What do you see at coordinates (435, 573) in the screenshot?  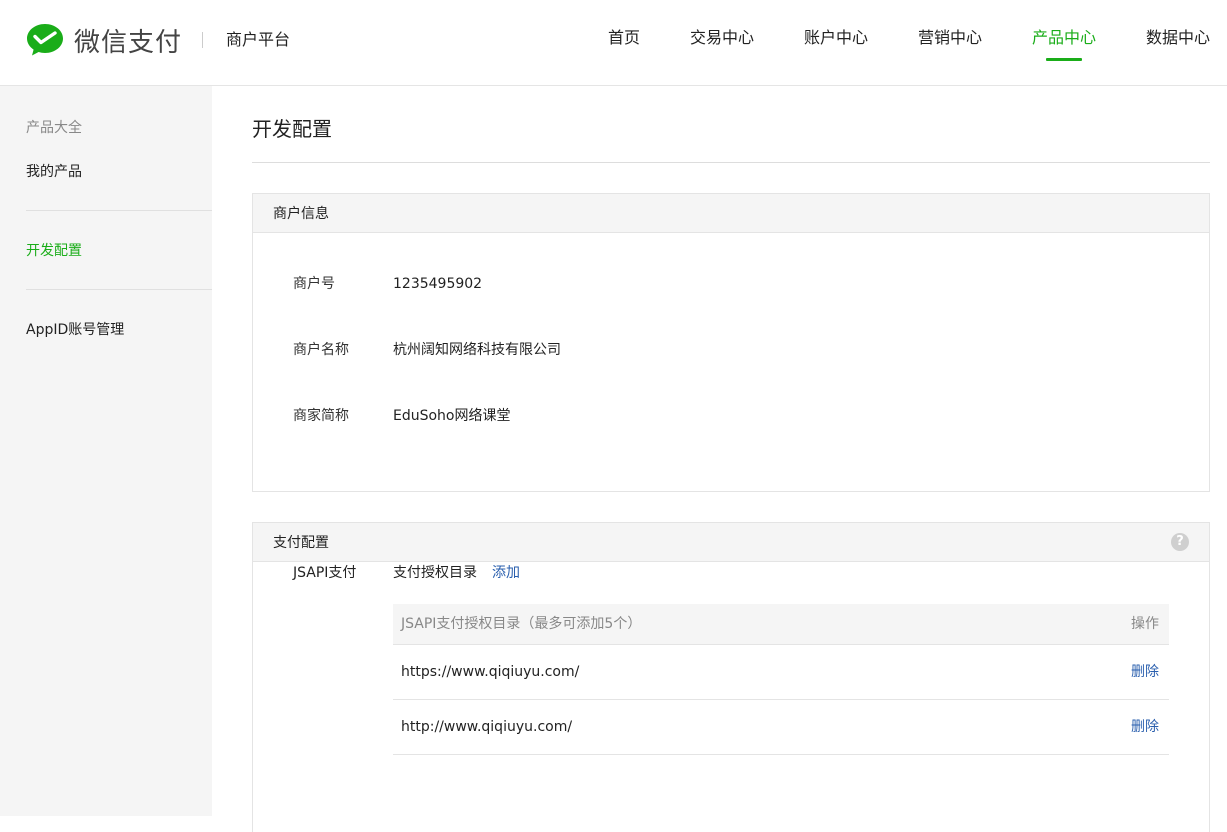 I see `pay-dir-label: 支付授权目录` at bounding box center [435, 573].